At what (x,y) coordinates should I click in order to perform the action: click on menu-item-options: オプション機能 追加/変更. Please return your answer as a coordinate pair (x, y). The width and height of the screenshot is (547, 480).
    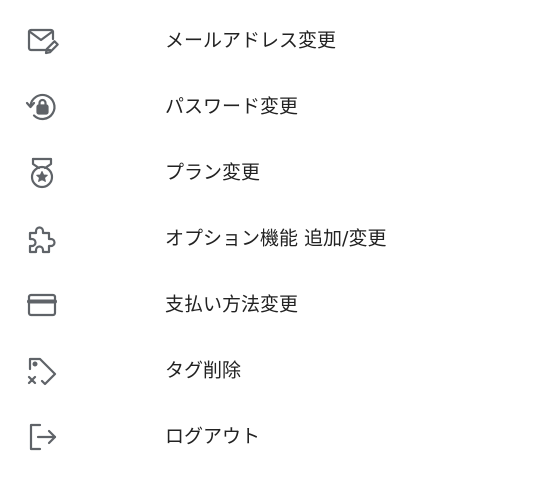
    Looking at the image, I should click on (273, 239).